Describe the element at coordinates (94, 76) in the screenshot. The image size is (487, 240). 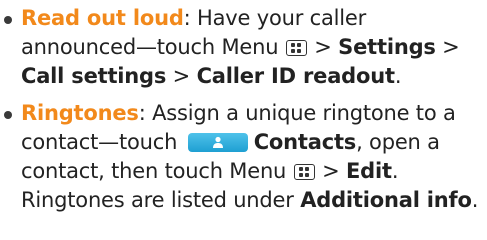
I see `call-settings-label: Call settings` at that location.